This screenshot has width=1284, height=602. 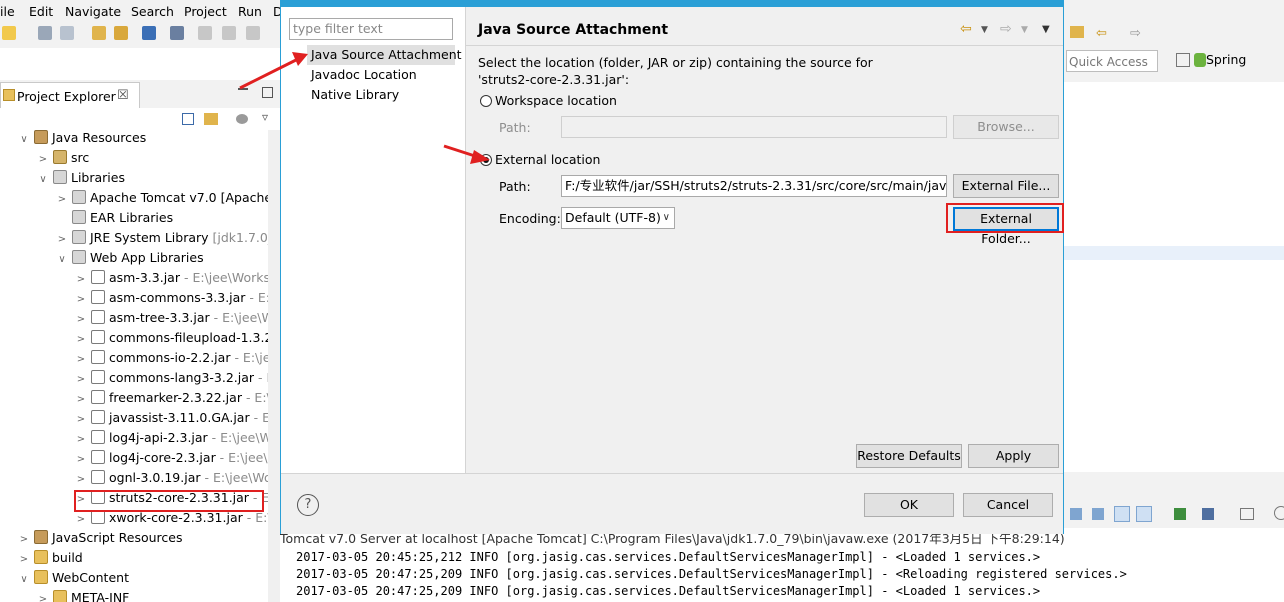 What do you see at coordinates (364, 108) in the screenshot?
I see `annotation-arrows` at bounding box center [364, 108].